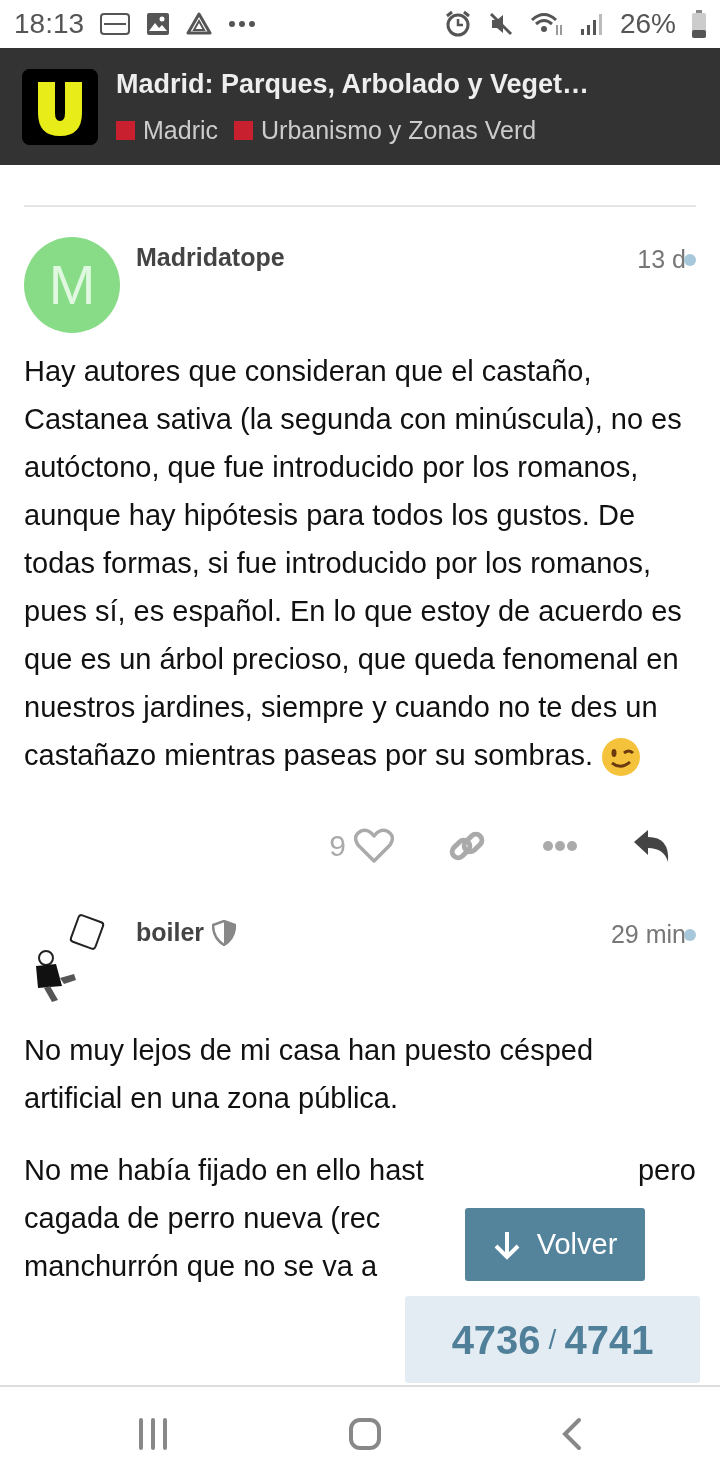  Describe the element at coordinates (571, 1433) in the screenshot. I see `back-icon` at that location.